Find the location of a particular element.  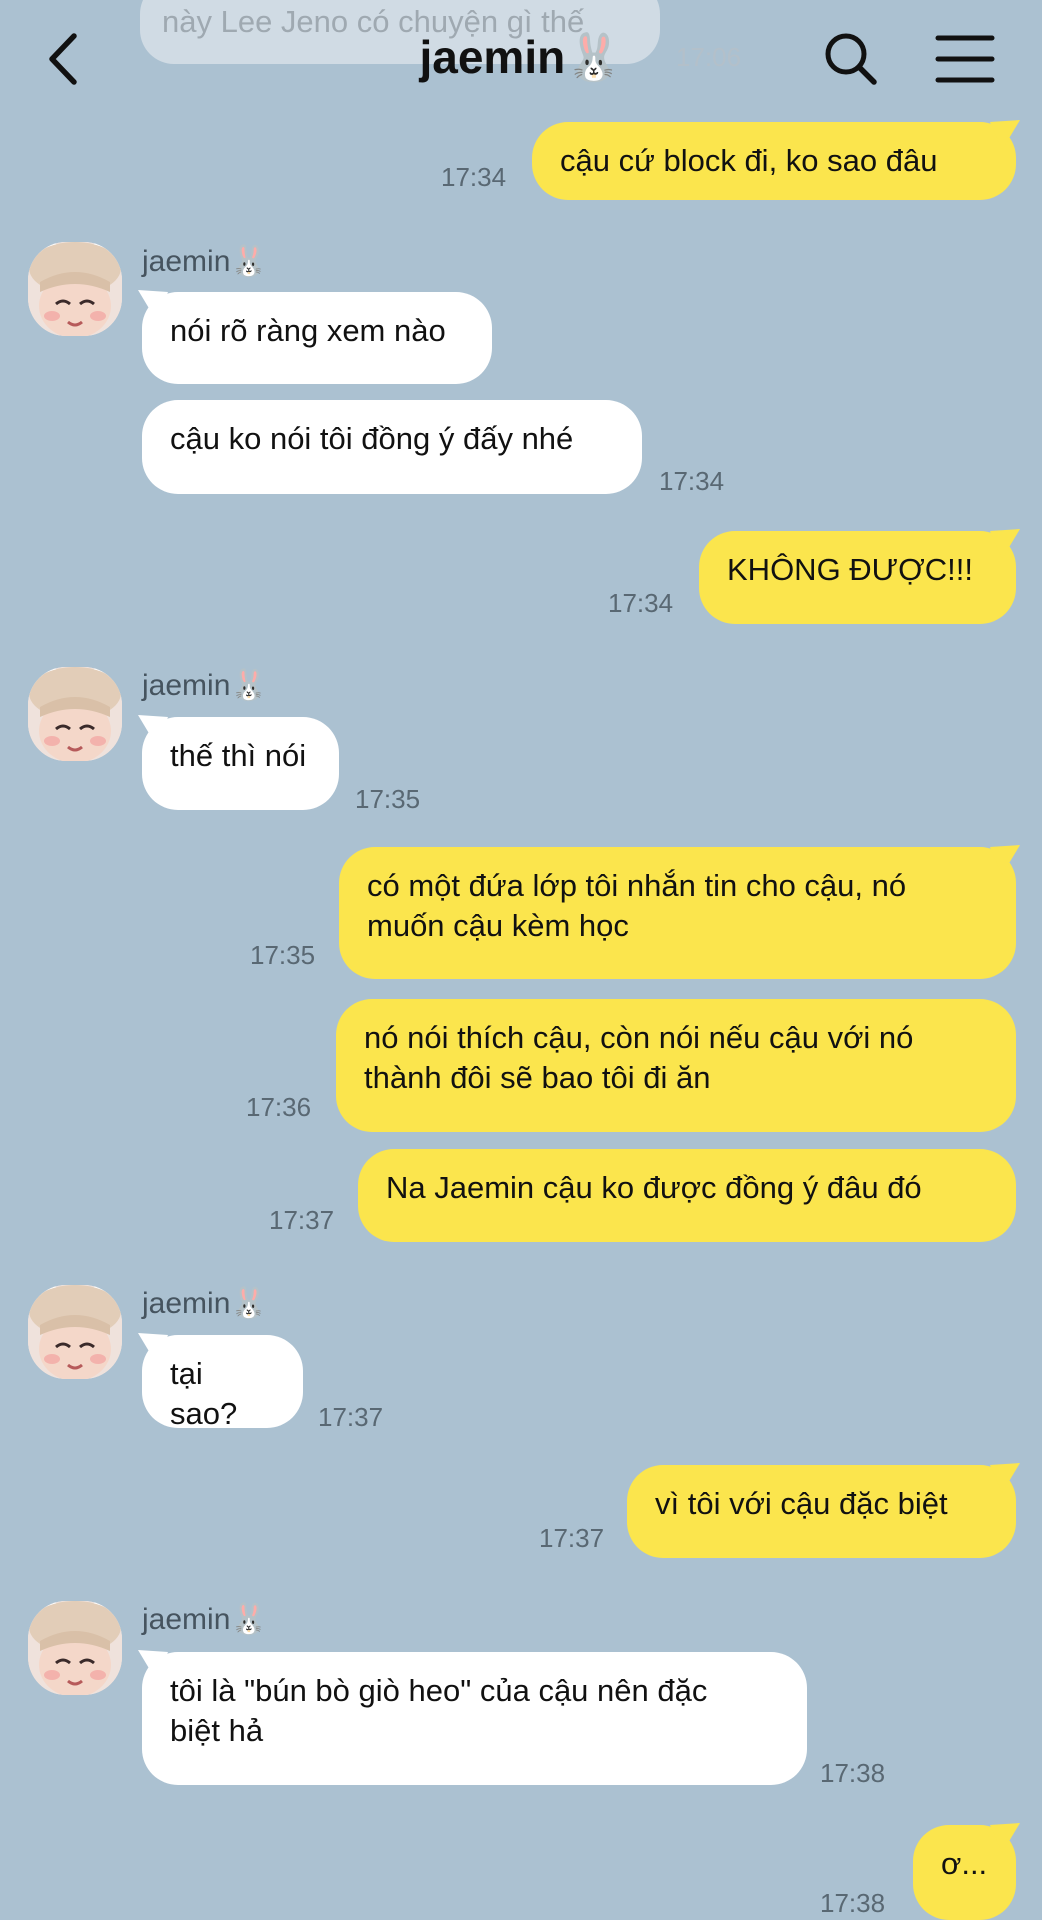

menu-button is located at coordinates (965, 59).